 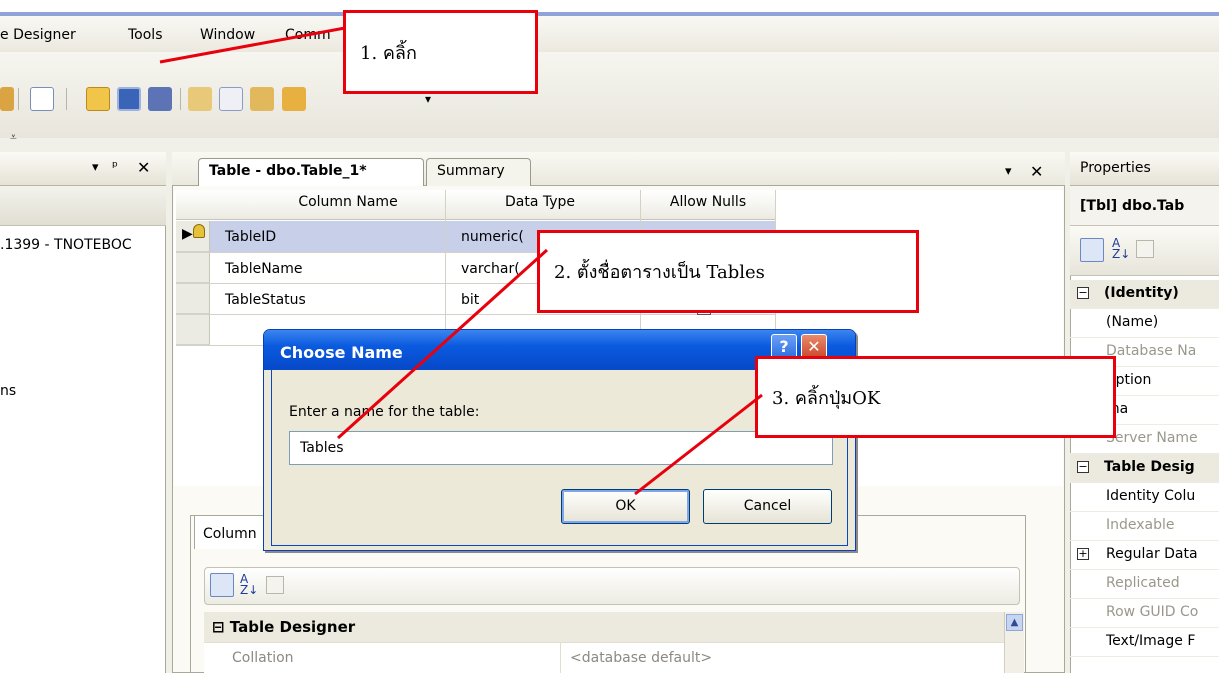 I want to click on property-label: Server Name, so click(x=1152, y=438).